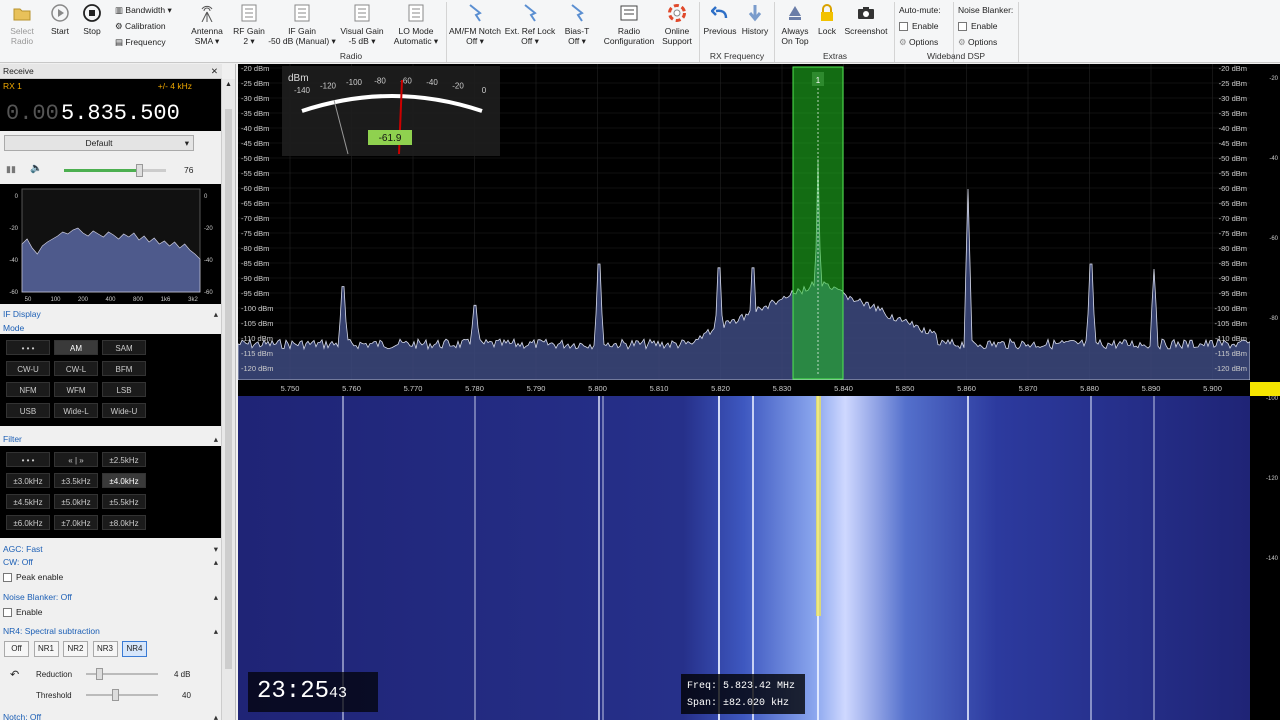  Describe the element at coordinates (111, 244) in the screenshot. I see `audio-spectrum: 0 0 -20 -20 -40 -40 -60 -60 50 100 200 400 800 1k6 3k2` at that location.